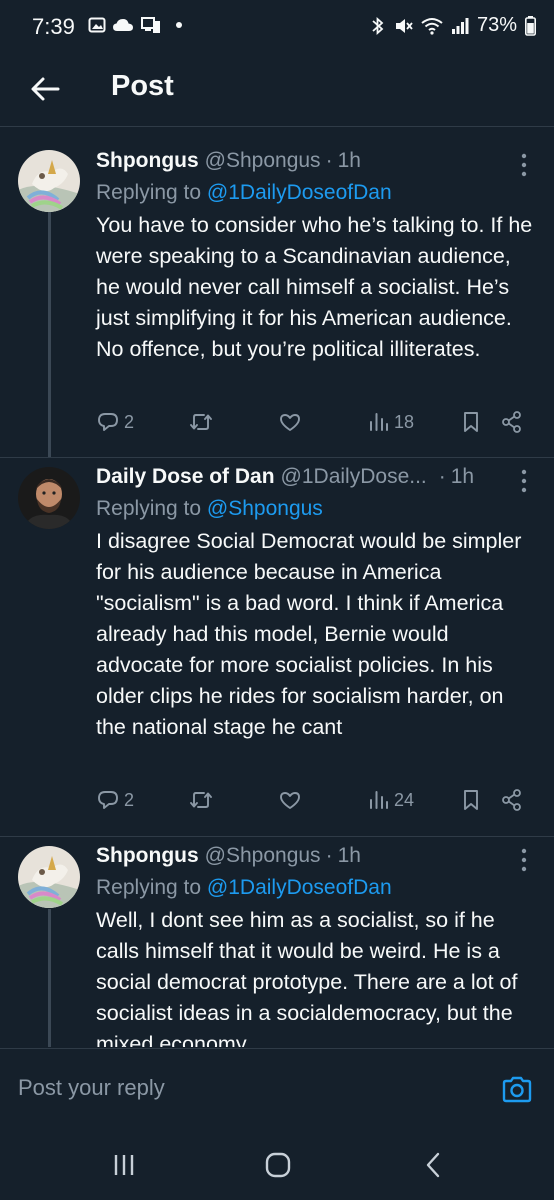  I want to click on wifi-icon, so click(432, 26).